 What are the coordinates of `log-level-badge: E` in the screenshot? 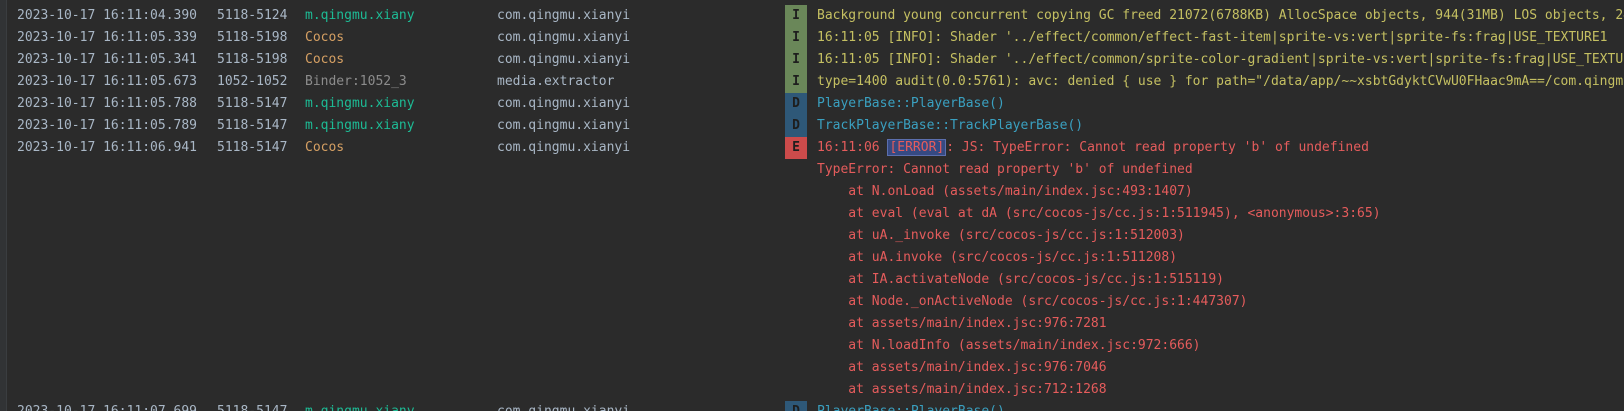 It's located at (796, 148).